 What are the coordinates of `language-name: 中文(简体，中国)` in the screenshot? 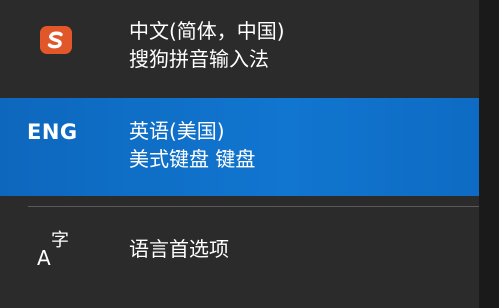 It's located at (207, 31).